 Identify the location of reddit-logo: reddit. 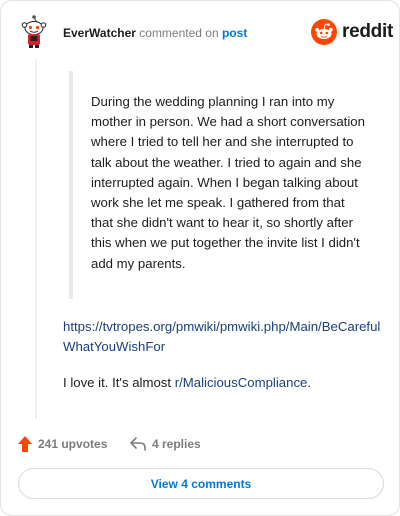
(352, 32).